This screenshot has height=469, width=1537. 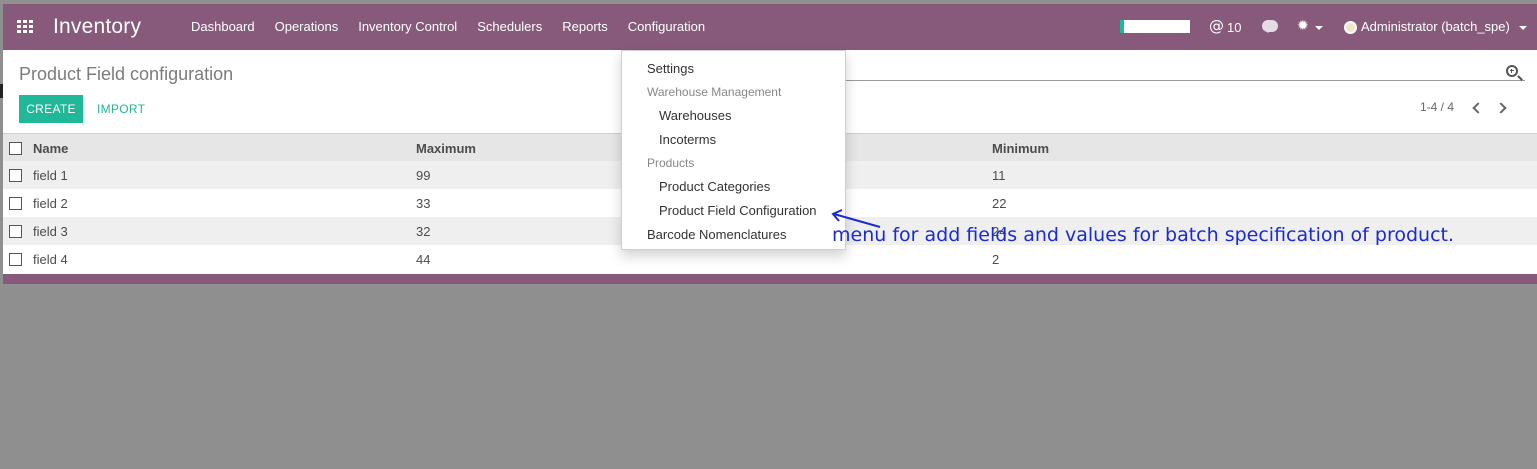 I want to click on chevron-left-icon, so click(x=1476, y=107).